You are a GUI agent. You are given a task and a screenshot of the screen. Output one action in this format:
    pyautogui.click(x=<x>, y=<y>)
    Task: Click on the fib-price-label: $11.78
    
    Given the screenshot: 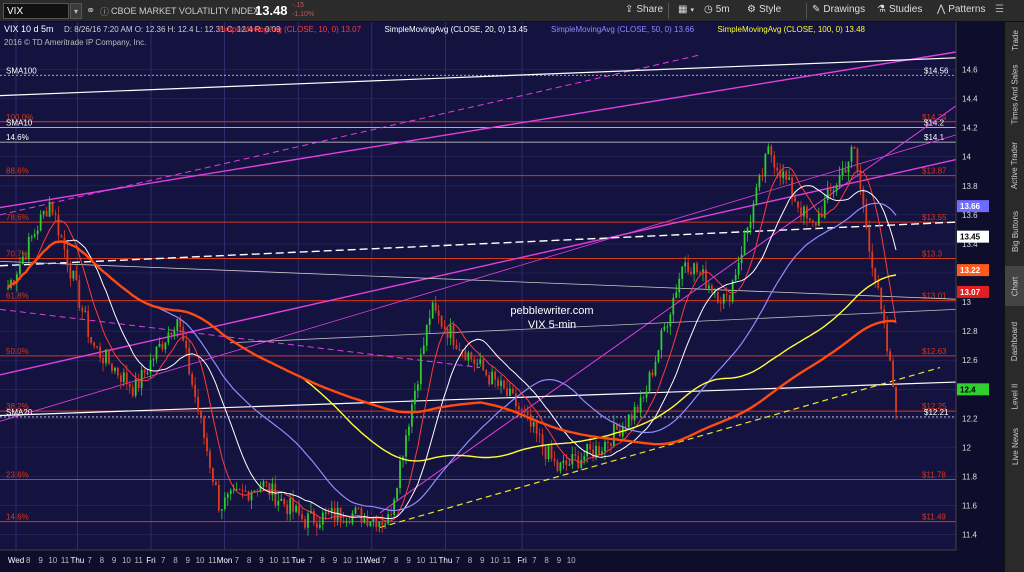 What is the action you would take?
    pyautogui.click(x=934, y=474)
    